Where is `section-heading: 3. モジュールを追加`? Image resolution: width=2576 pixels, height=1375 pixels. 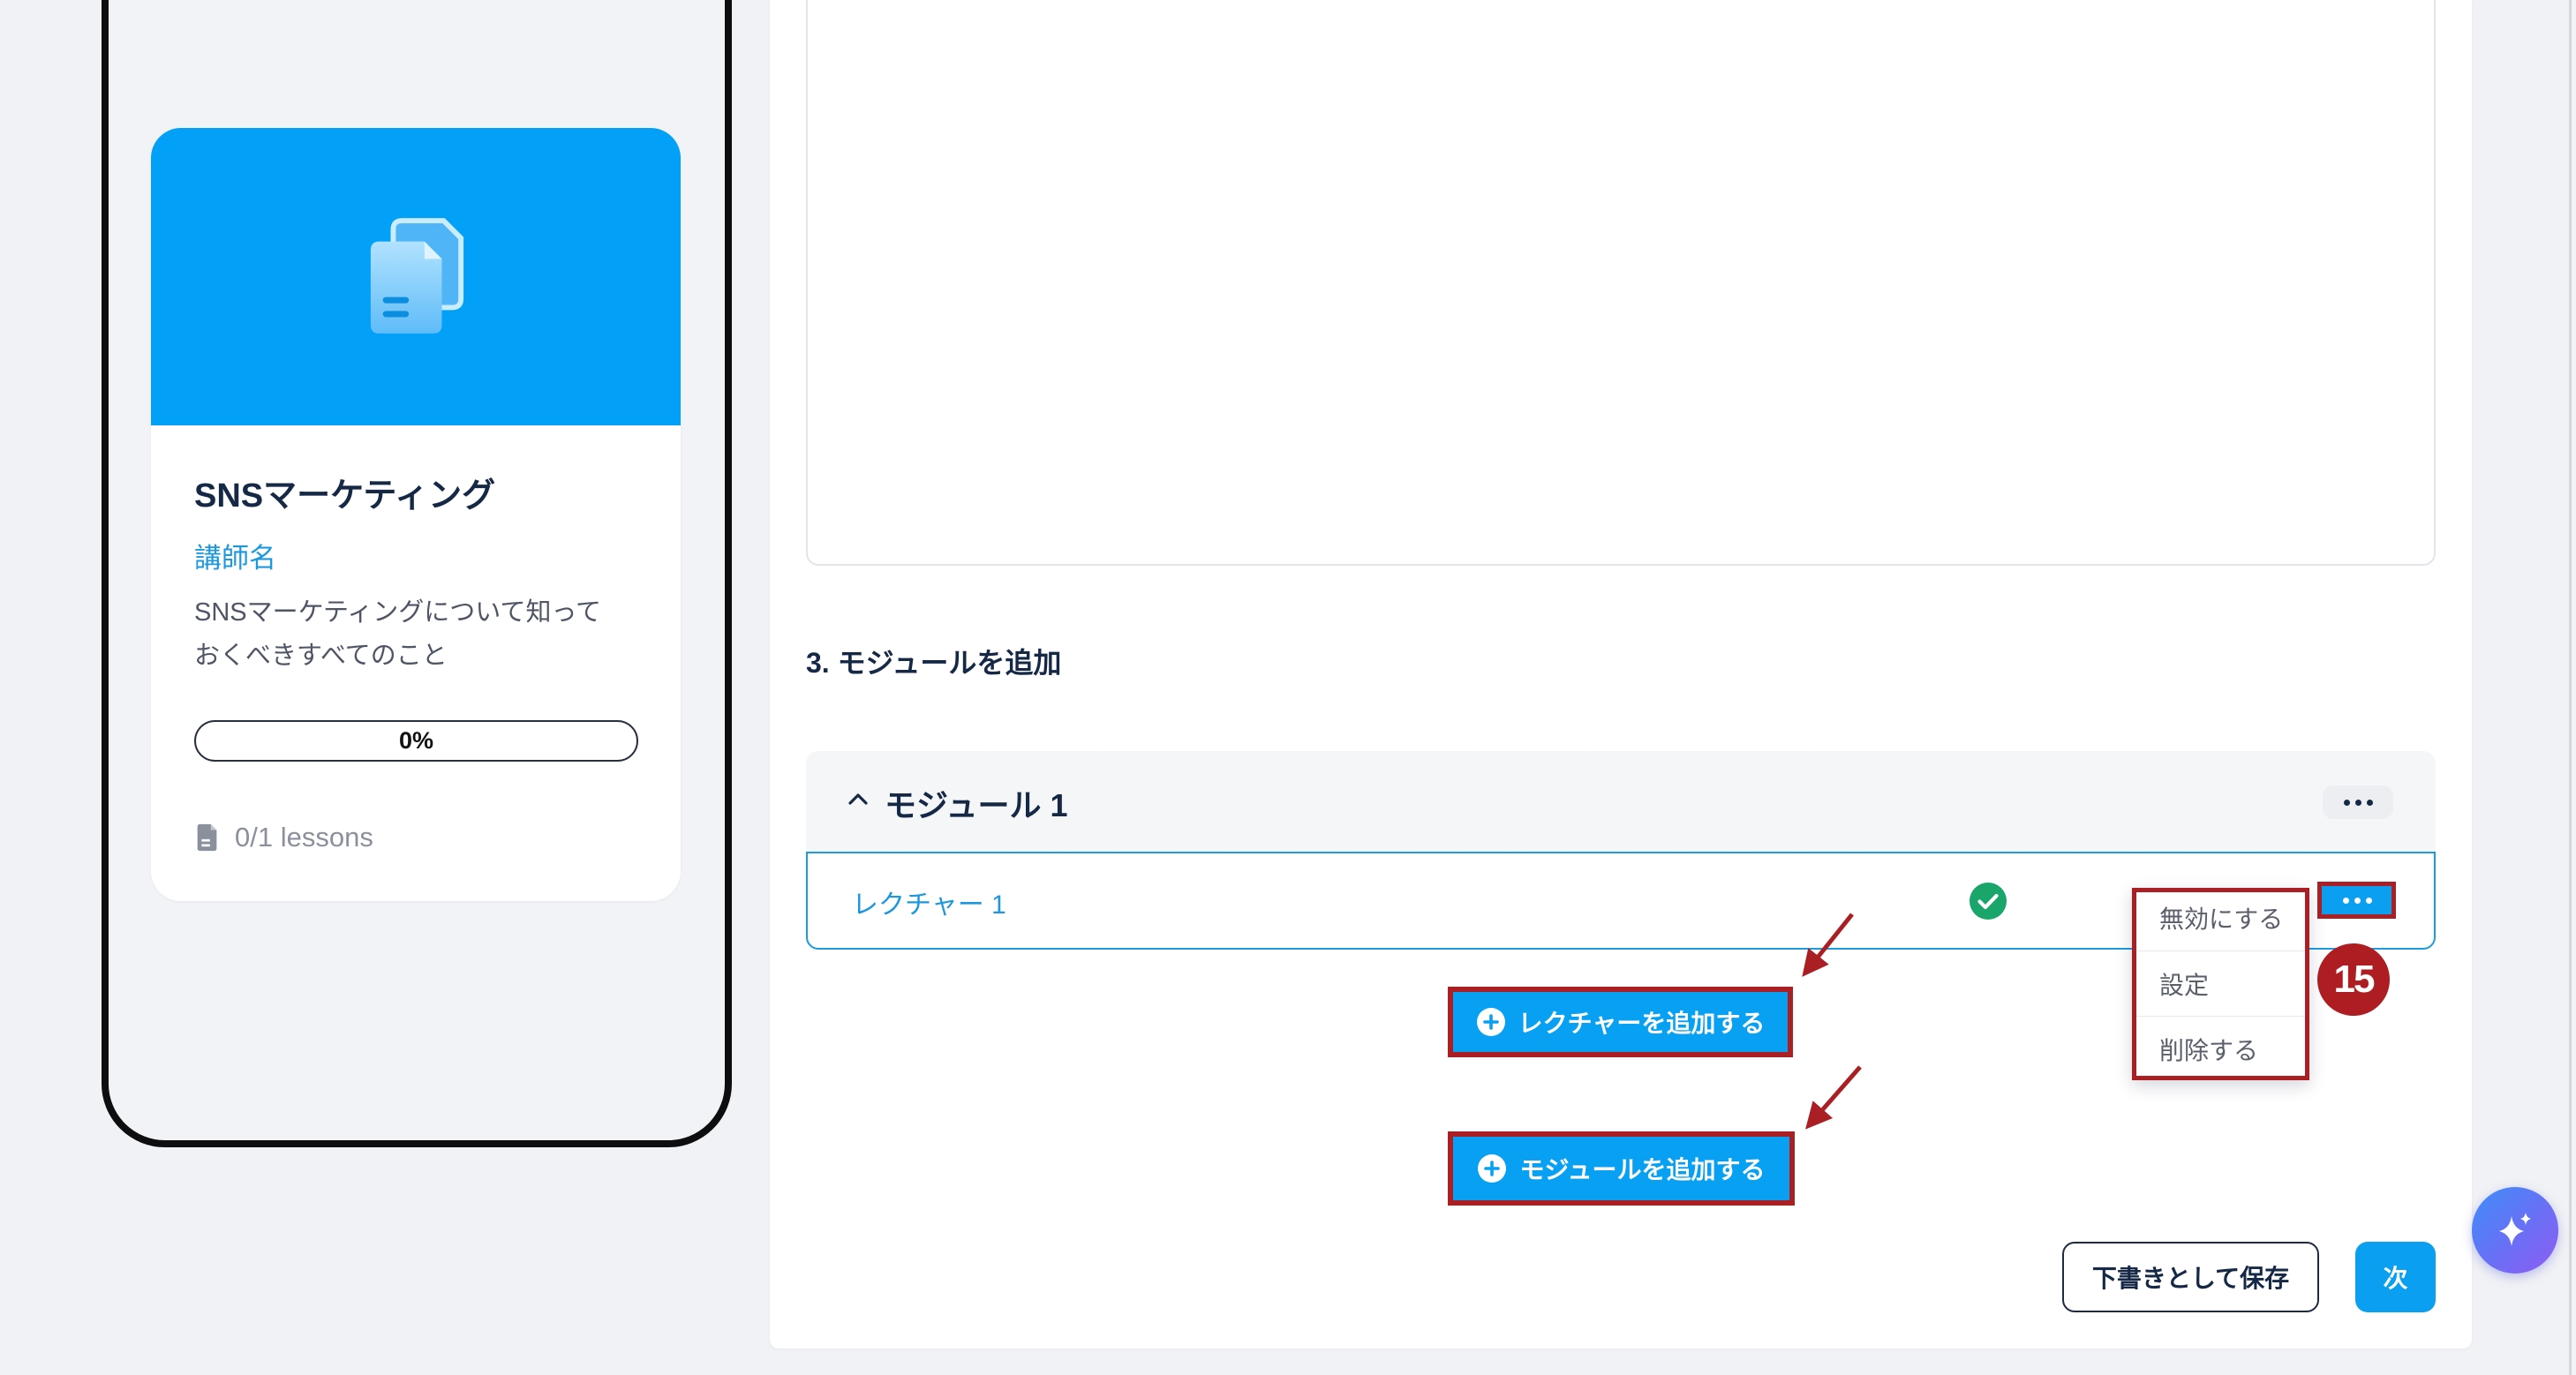 section-heading: 3. モジュールを追加 is located at coordinates (934, 663).